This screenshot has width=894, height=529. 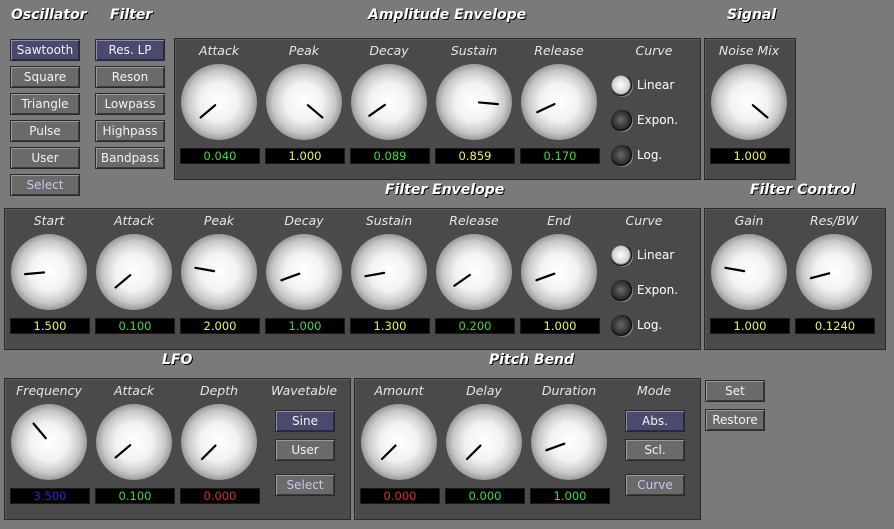 I want to click on fctl-res-bw-value: 0.1240, so click(x=835, y=326).